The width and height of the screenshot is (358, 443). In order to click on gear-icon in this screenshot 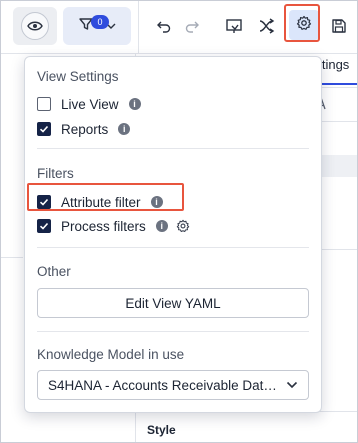, I will do `click(183, 226)`.